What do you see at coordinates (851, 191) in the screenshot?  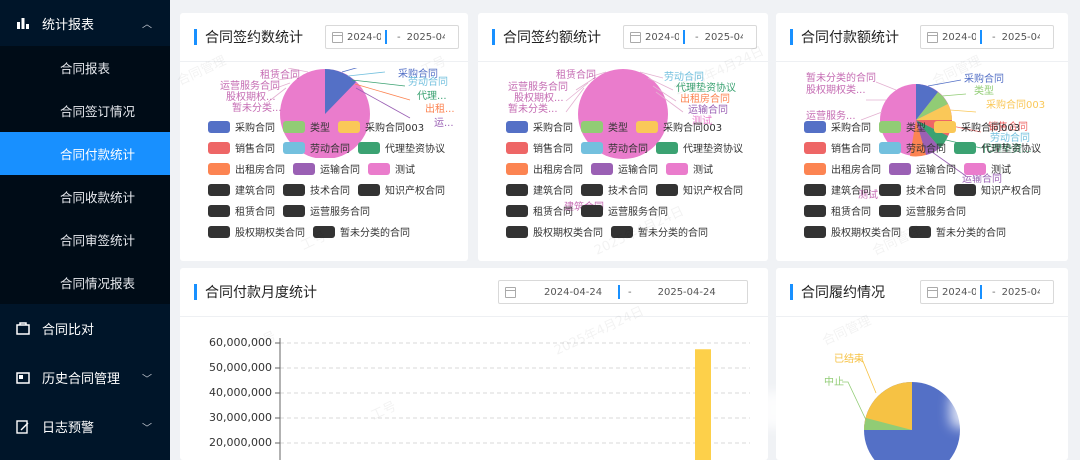 I see `legend-label: 建筑合同` at bounding box center [851, 191].